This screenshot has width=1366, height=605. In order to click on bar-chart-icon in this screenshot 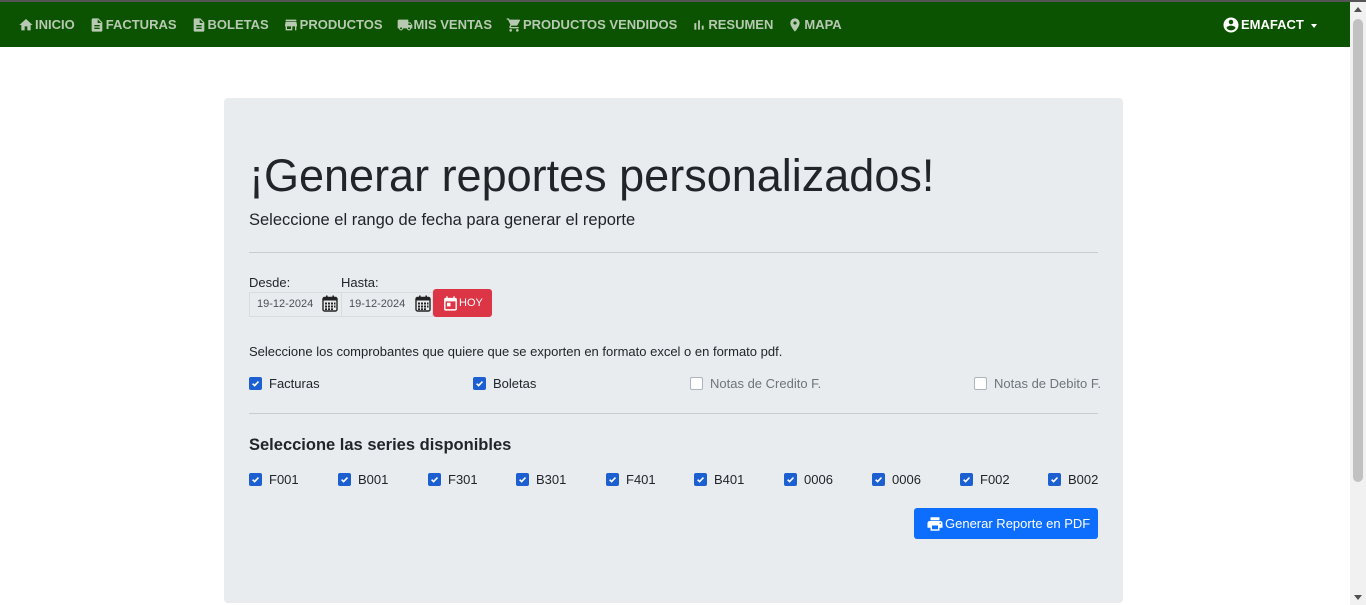, I will do `click(699, 24)`.